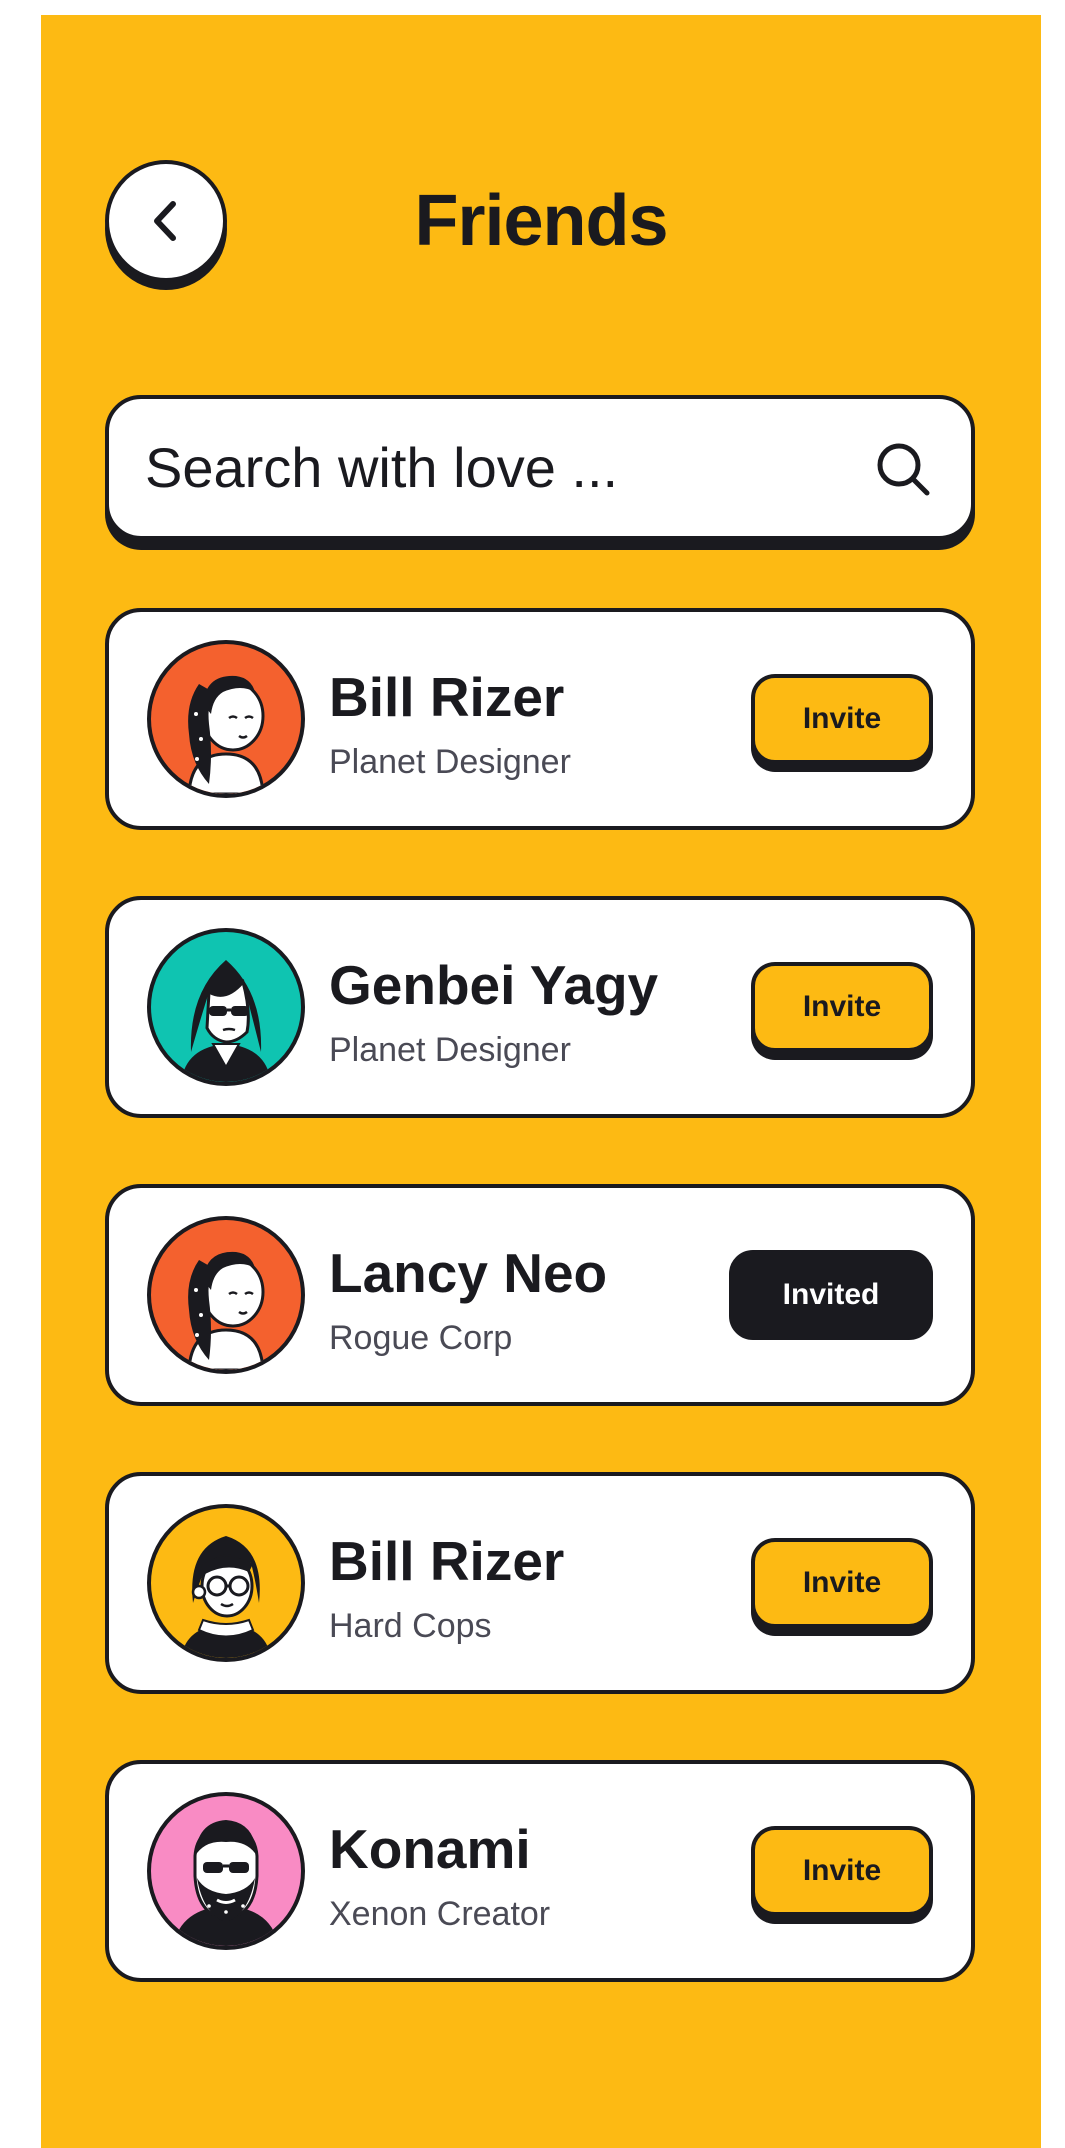 This screenshot has width=1065, height=2148. I want to click on friend-role: Rogue Corp, so click(421, 1338).